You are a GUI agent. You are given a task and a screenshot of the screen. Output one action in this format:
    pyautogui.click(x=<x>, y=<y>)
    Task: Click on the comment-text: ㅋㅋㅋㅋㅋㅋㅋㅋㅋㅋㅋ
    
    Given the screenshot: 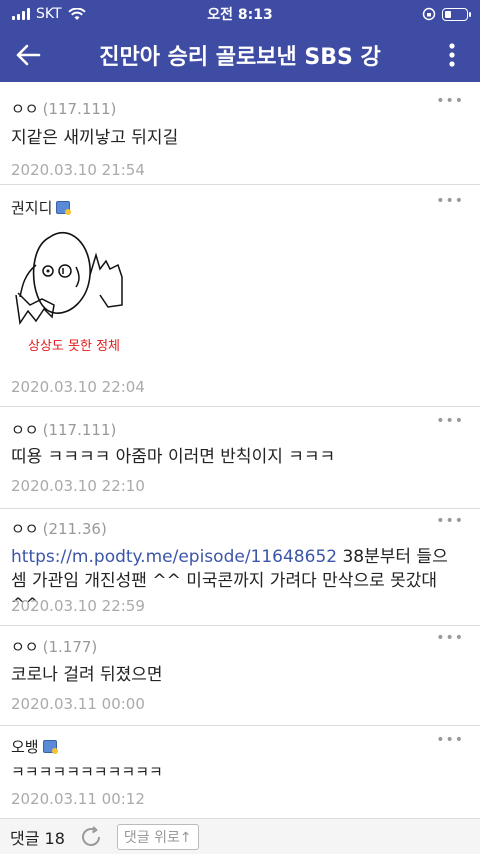 What is the action you would take?
    pyautogui.click(x=87, y=772)
    